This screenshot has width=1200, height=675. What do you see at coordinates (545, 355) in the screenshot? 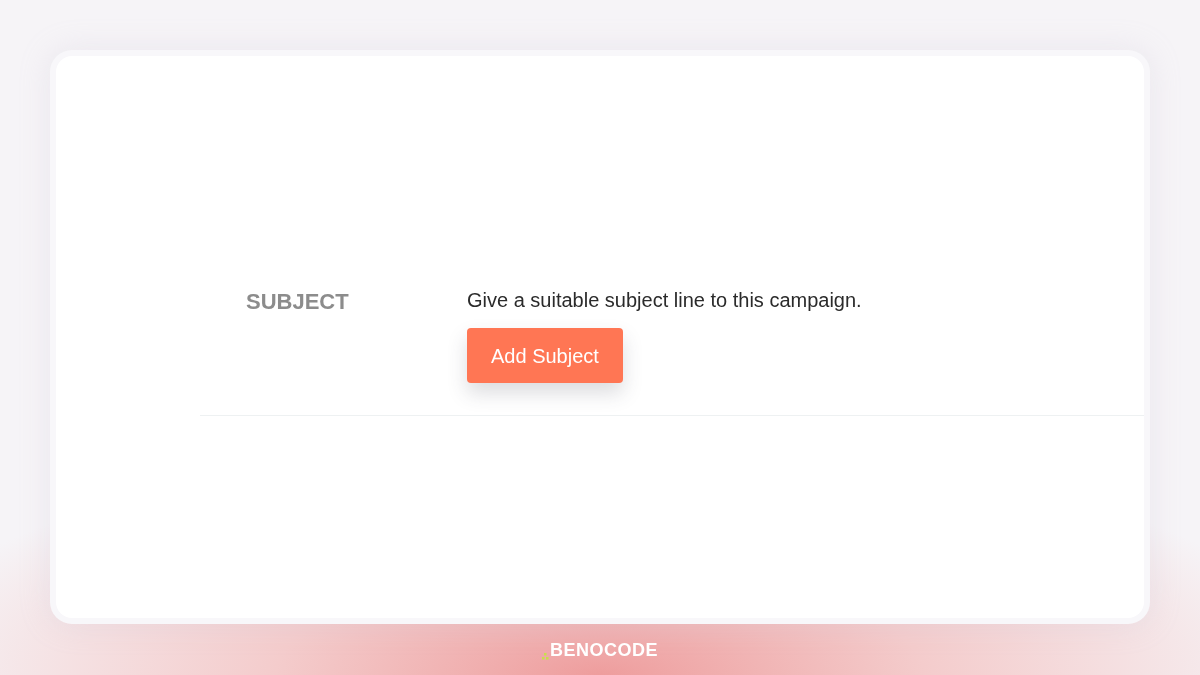
I see `add-subject-button: Add Subject` at bounding box center [545, 355].